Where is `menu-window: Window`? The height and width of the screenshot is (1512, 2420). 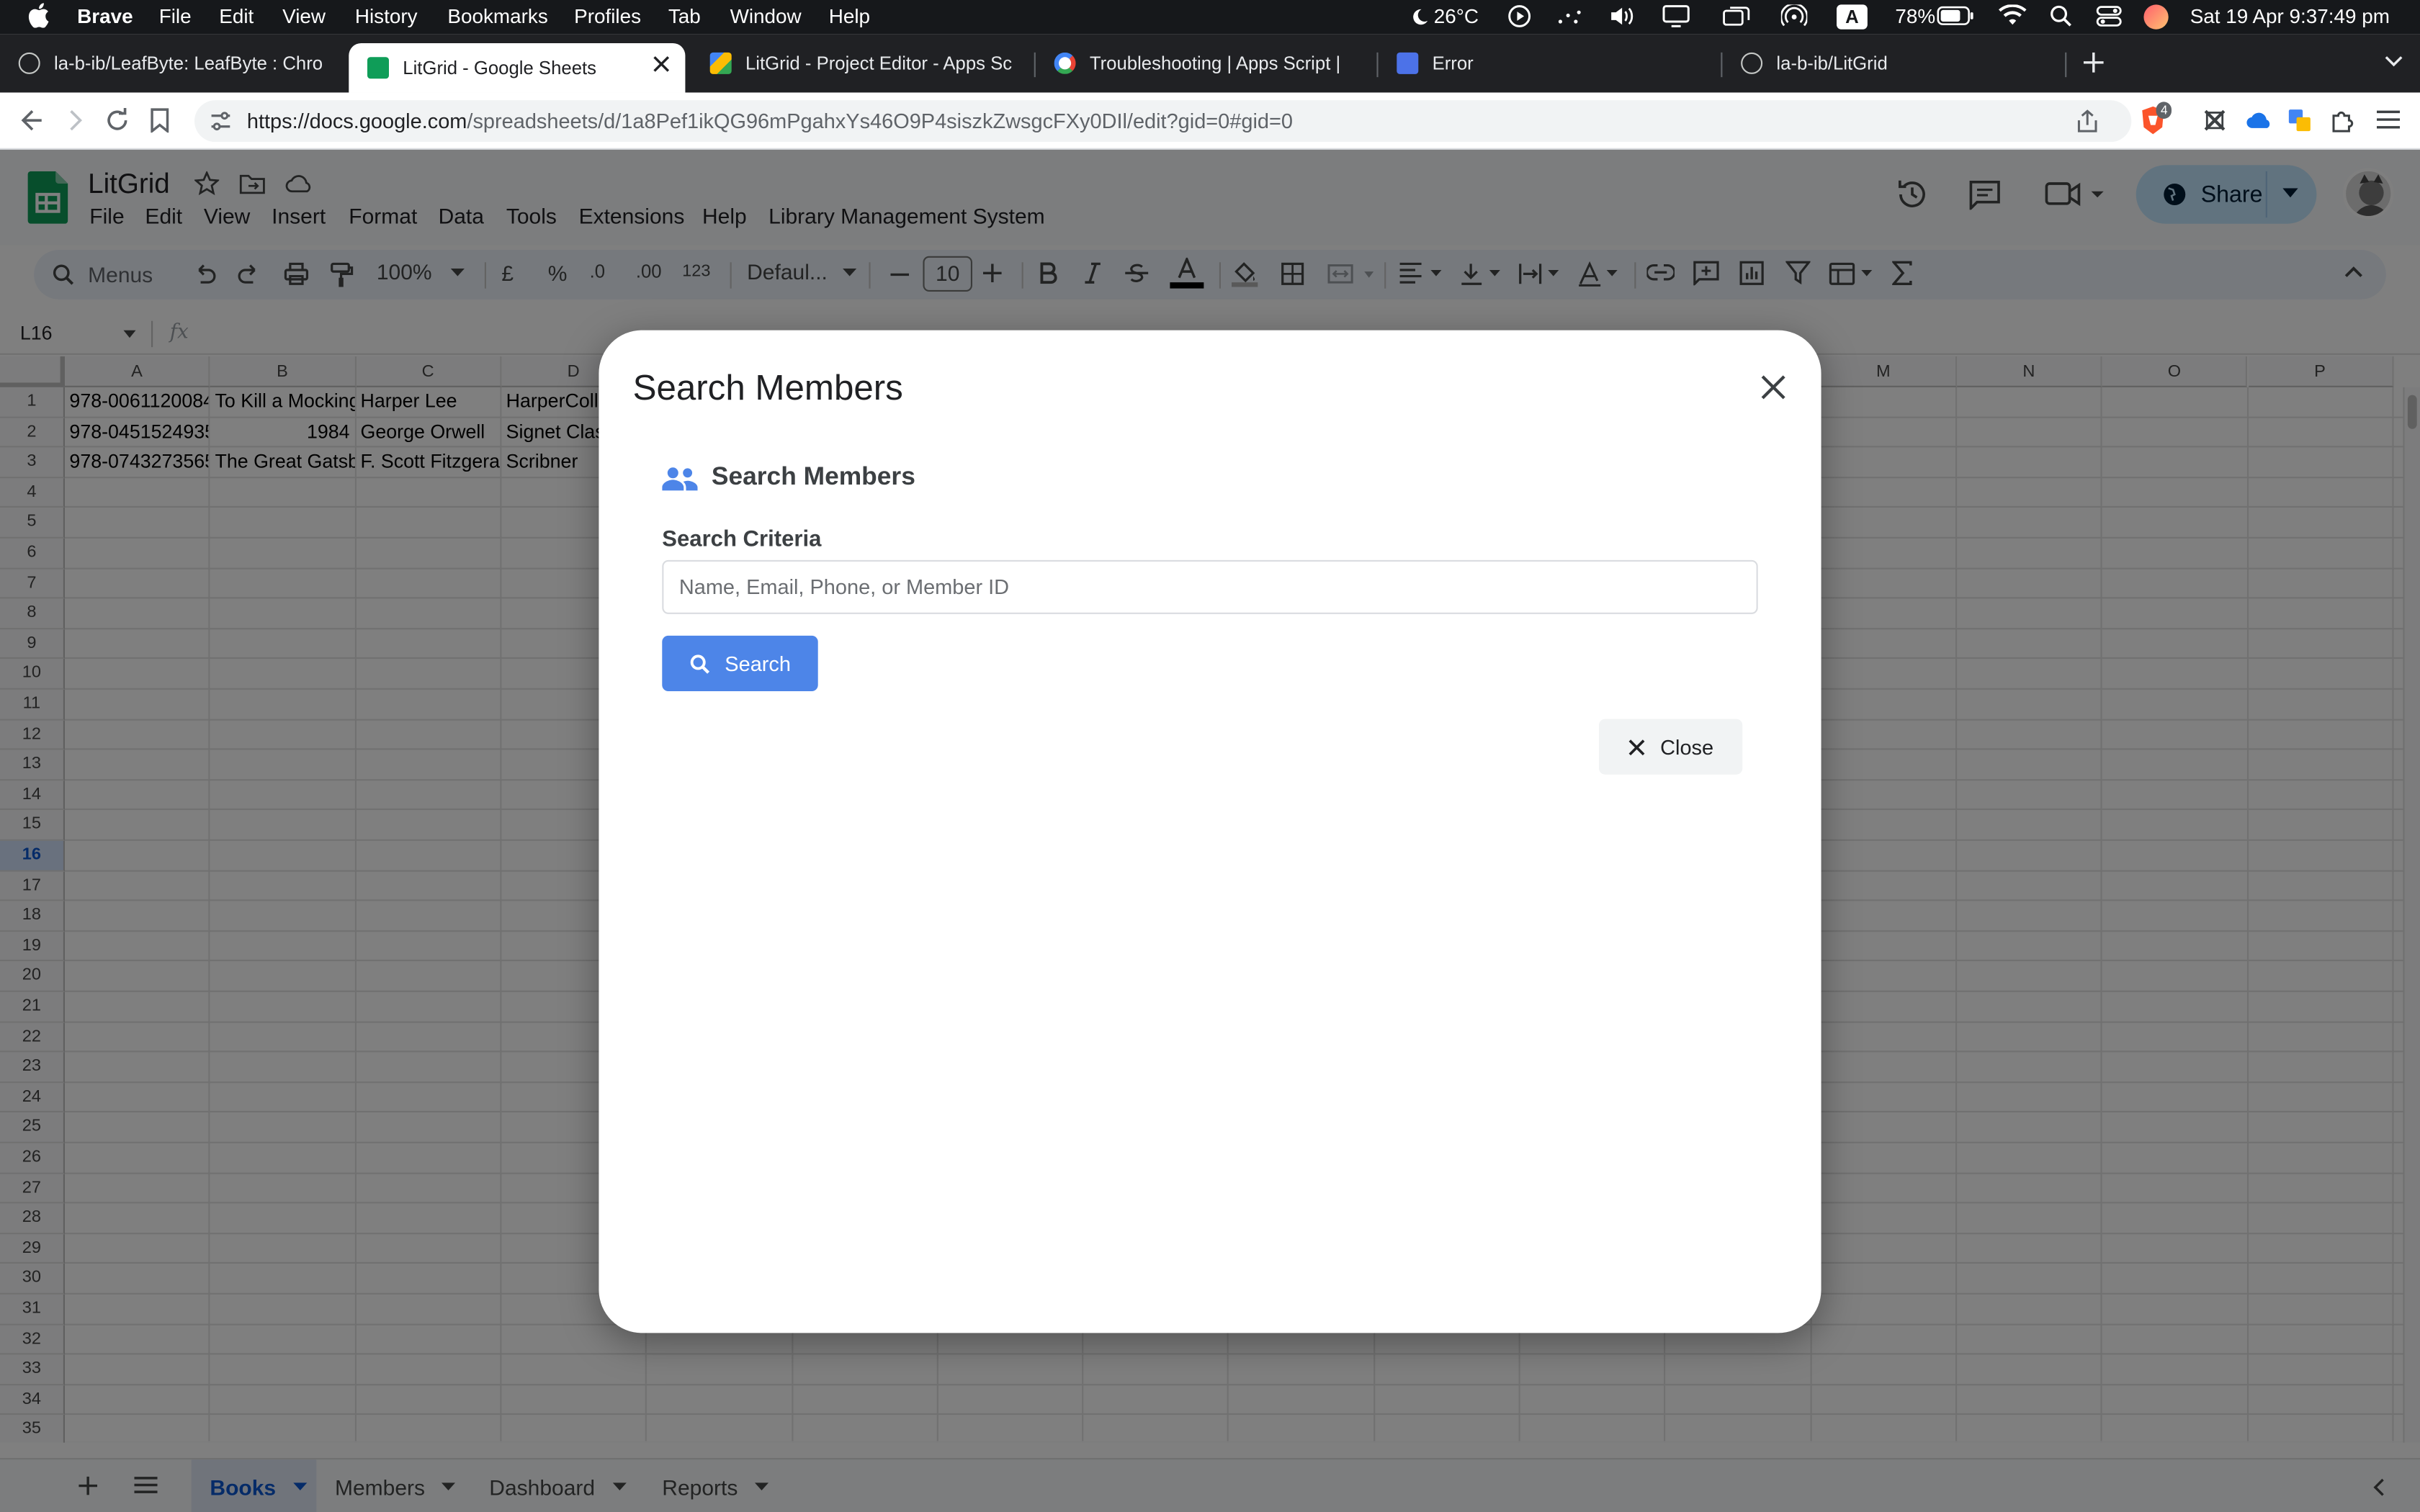 menu-window: Window is located at coordinates (766, 15).